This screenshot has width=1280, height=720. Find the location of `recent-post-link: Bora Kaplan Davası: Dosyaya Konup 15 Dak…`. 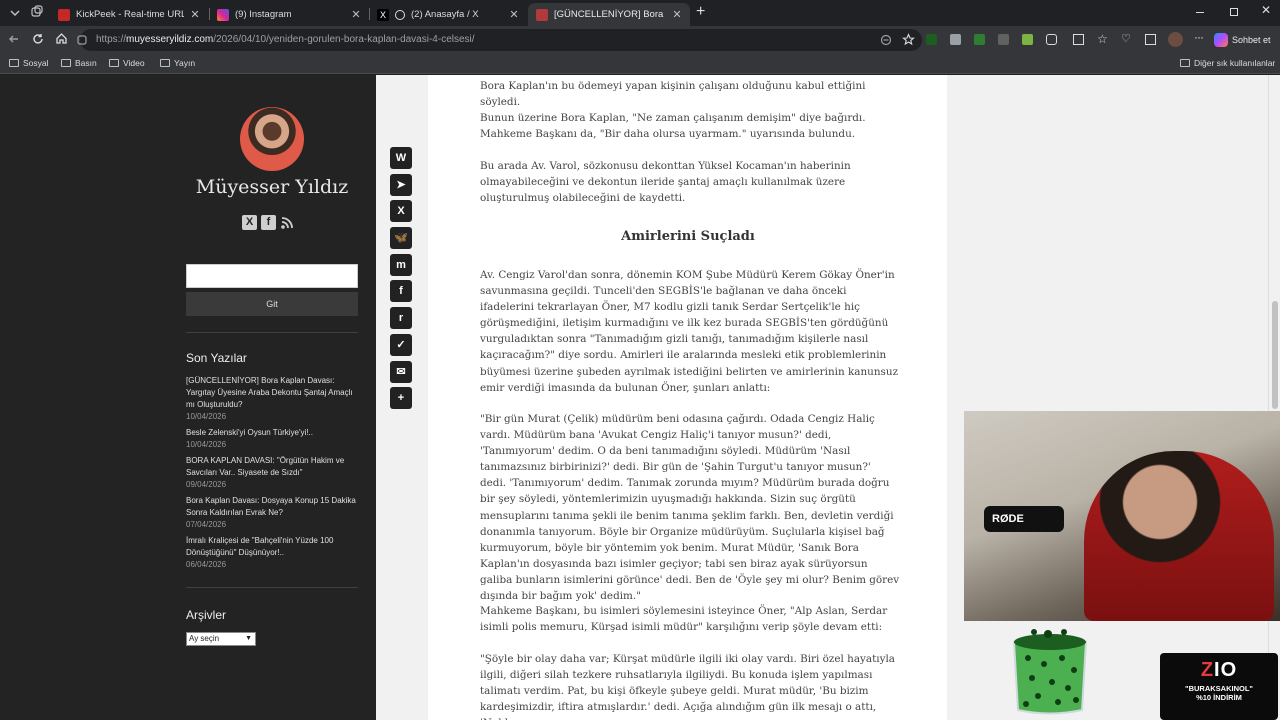

recent-post-link: Bora Kaplan Davası: Dosyaya Konup 15 Dak… is located at coordinates (272, 507).